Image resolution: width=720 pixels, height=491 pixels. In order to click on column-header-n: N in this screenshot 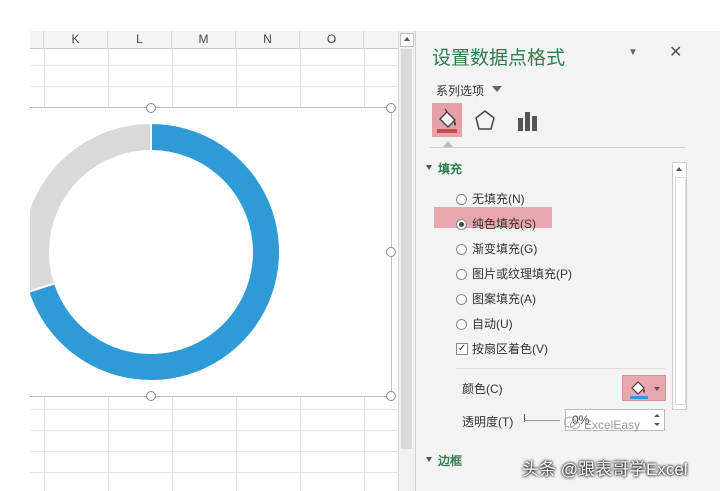, I will do `click(268, 39)`.